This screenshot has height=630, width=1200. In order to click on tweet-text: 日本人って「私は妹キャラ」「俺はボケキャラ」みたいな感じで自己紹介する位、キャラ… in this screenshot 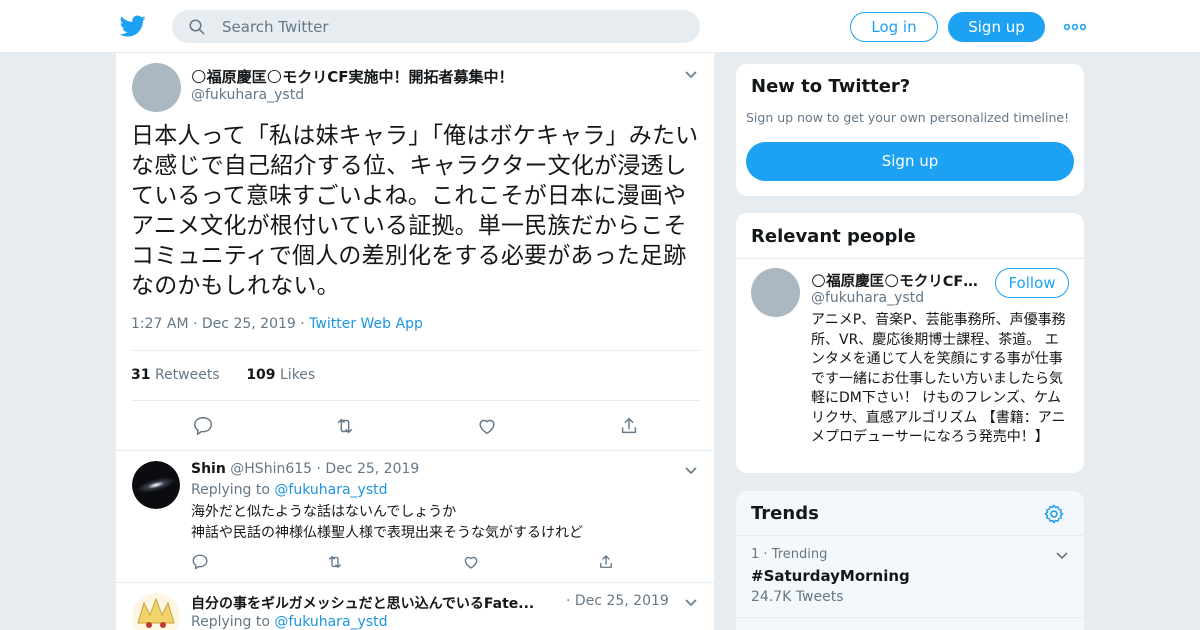, I will do `click(415, 211)`.